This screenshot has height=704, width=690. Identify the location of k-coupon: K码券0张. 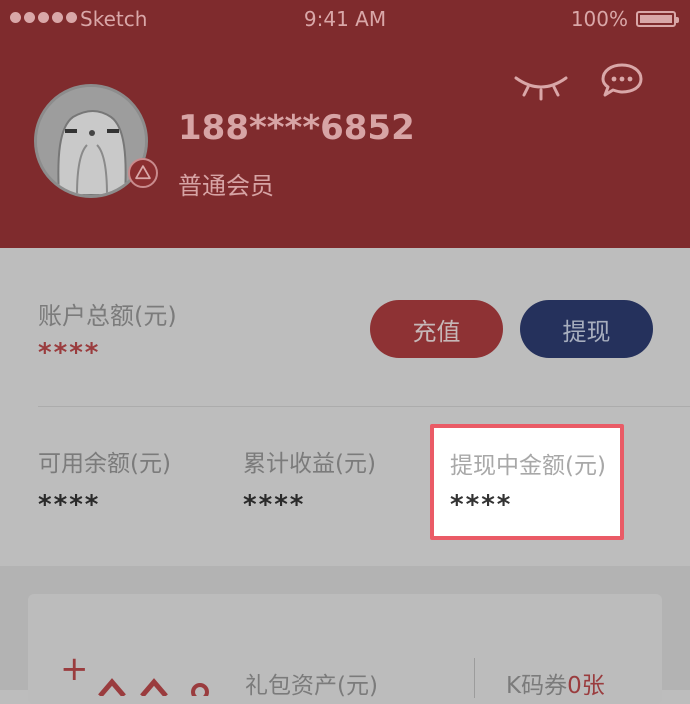
(555, 683).